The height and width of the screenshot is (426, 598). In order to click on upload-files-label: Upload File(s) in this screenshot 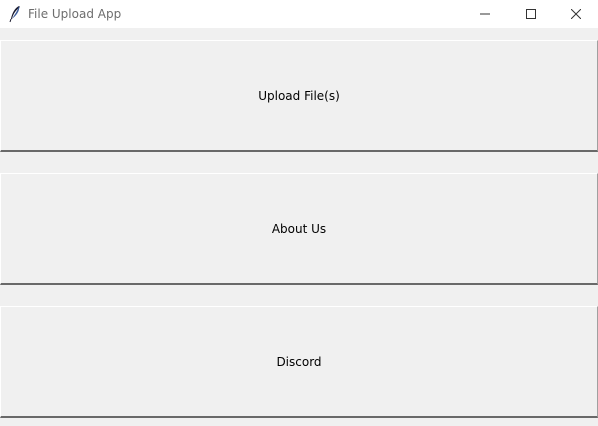, I will do `click(299, 95)`.